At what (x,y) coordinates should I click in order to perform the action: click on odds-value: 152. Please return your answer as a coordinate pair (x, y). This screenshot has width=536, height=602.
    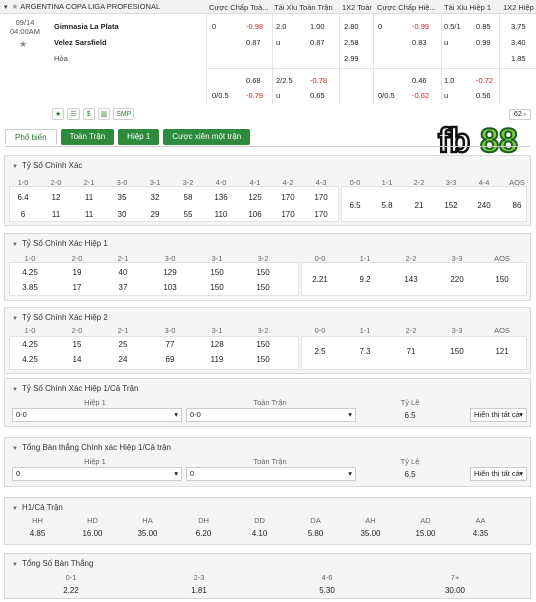
    Looking at the image, I should click on (451, 205).